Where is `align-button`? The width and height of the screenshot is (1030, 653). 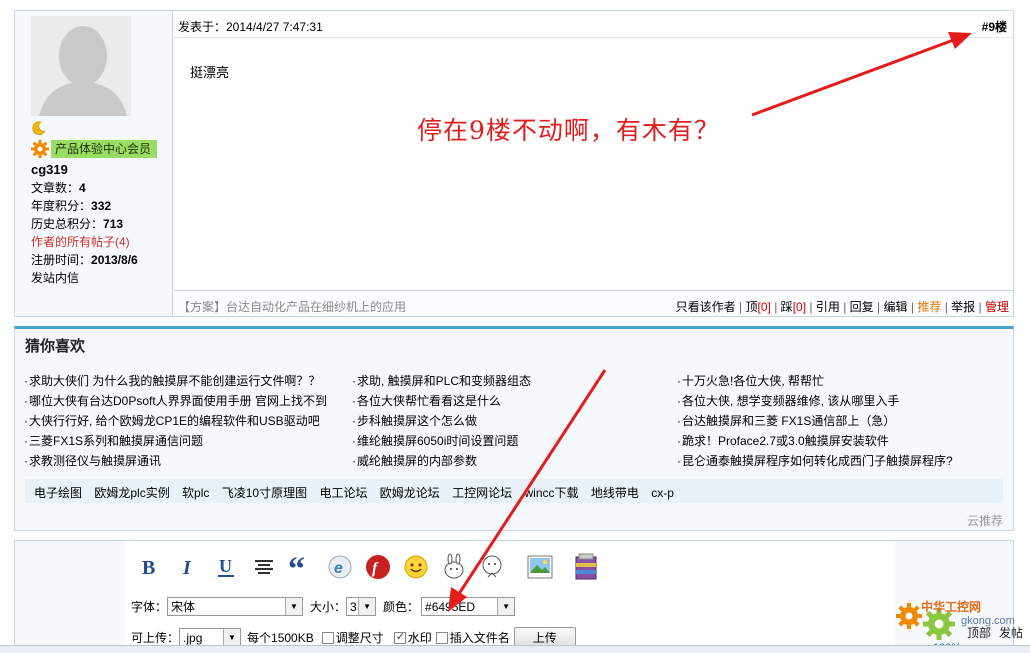 align-button is located at coordinates (264, 567).